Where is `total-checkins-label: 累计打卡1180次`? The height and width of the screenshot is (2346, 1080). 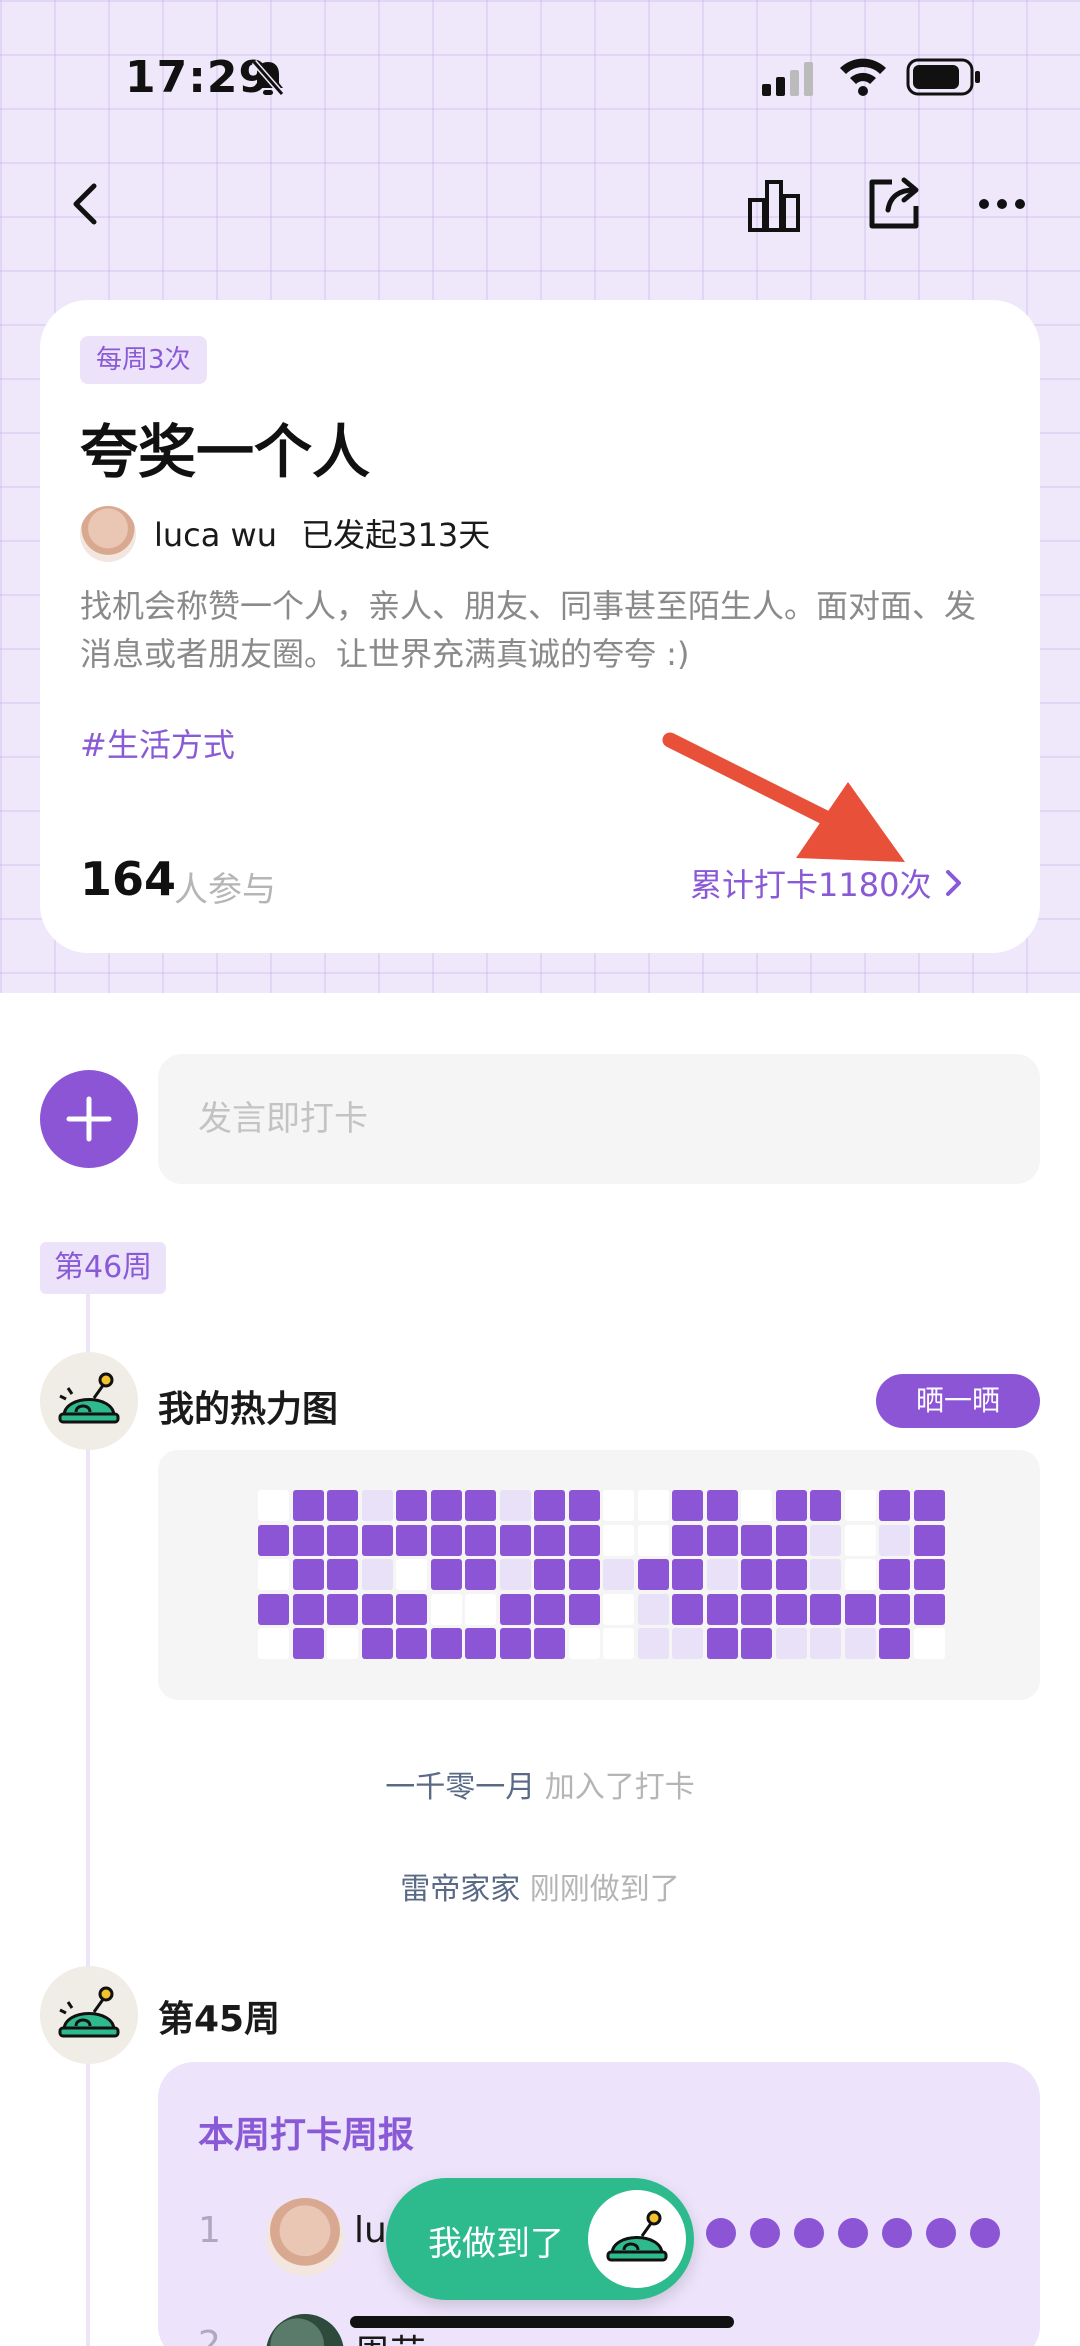
total-checkins-label: 累计打卡1180次 is located at coordinates (811, 885).